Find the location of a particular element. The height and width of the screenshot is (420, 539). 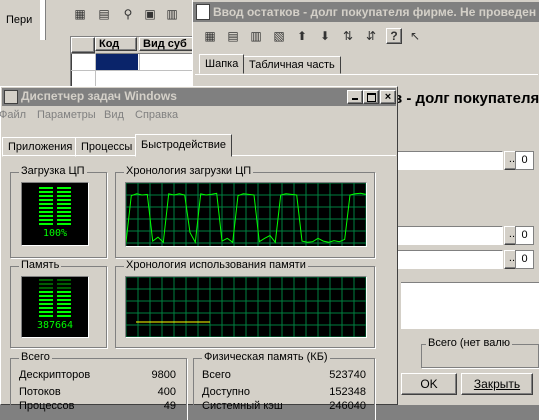

totals-handles-value: 9800 is located at coordinates (163, 375).